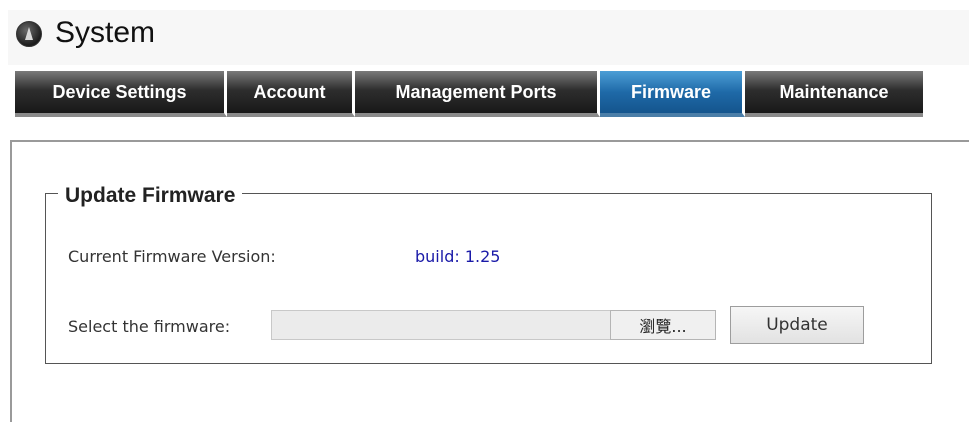 The height and width of the screenshot is (422, 969). What do you see at coordinates (458, 256) in the screenshot?
I see `current-version-value: build: 1.25` at bounding box center [458, 256].